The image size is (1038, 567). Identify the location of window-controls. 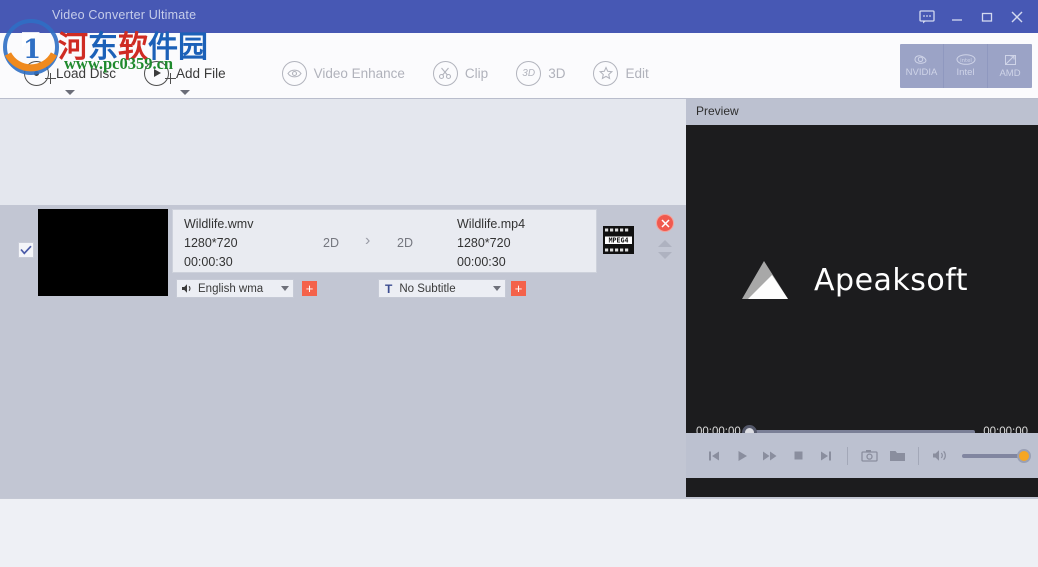
(972, 16).